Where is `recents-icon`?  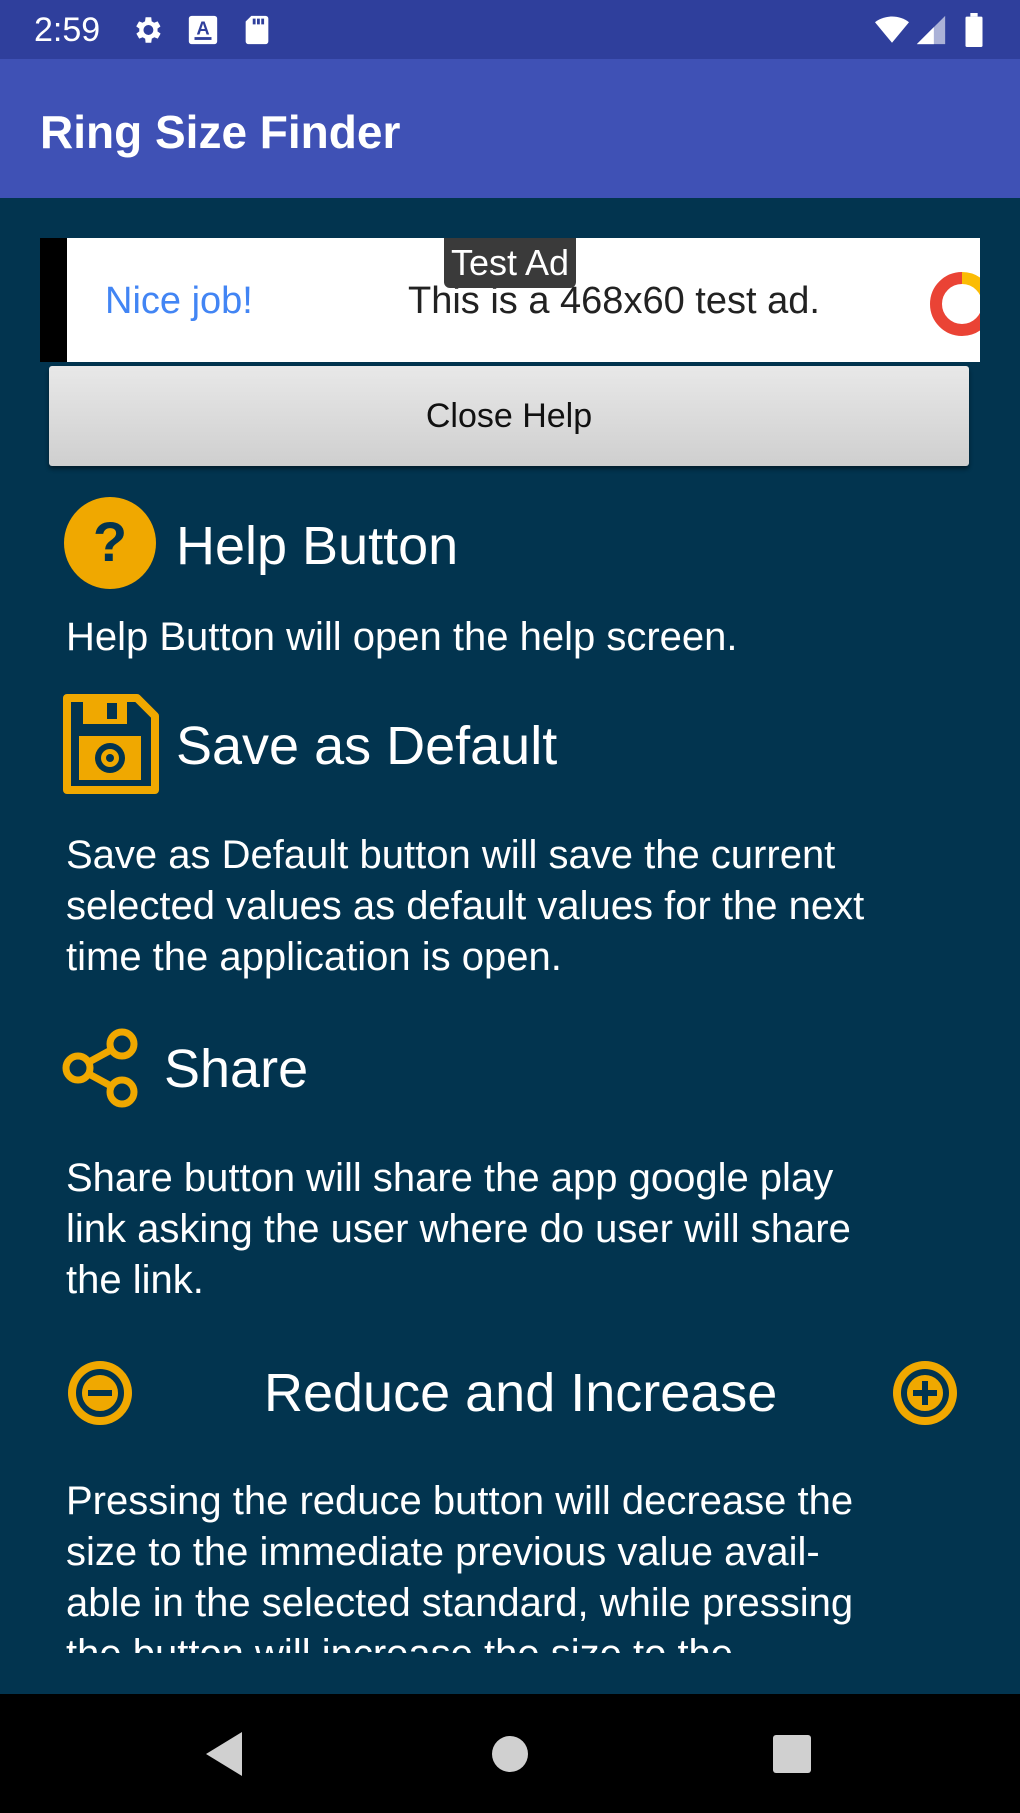 recents-icon is located at coordinates (792, 1754).